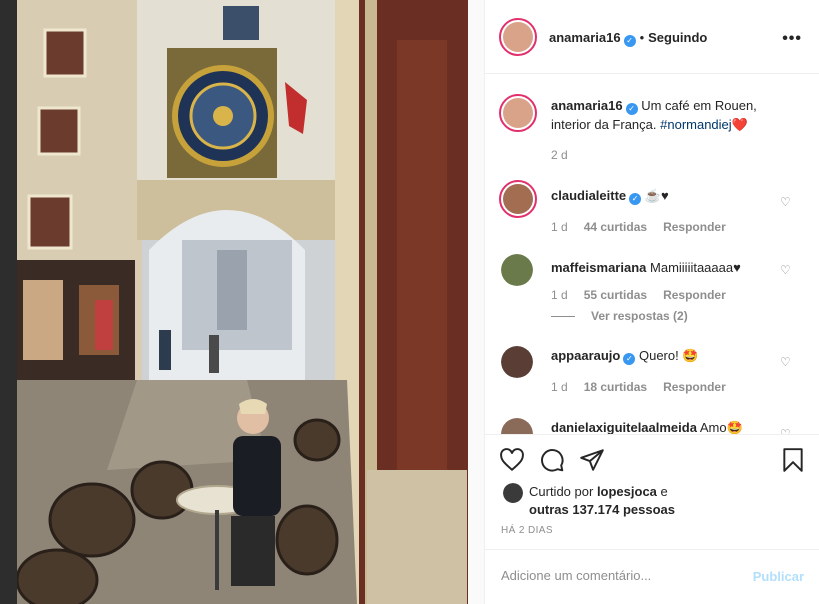 The width and height of the screenshot is (819, 604). I want to click on save-bookmark-icon, so click(793, 460).